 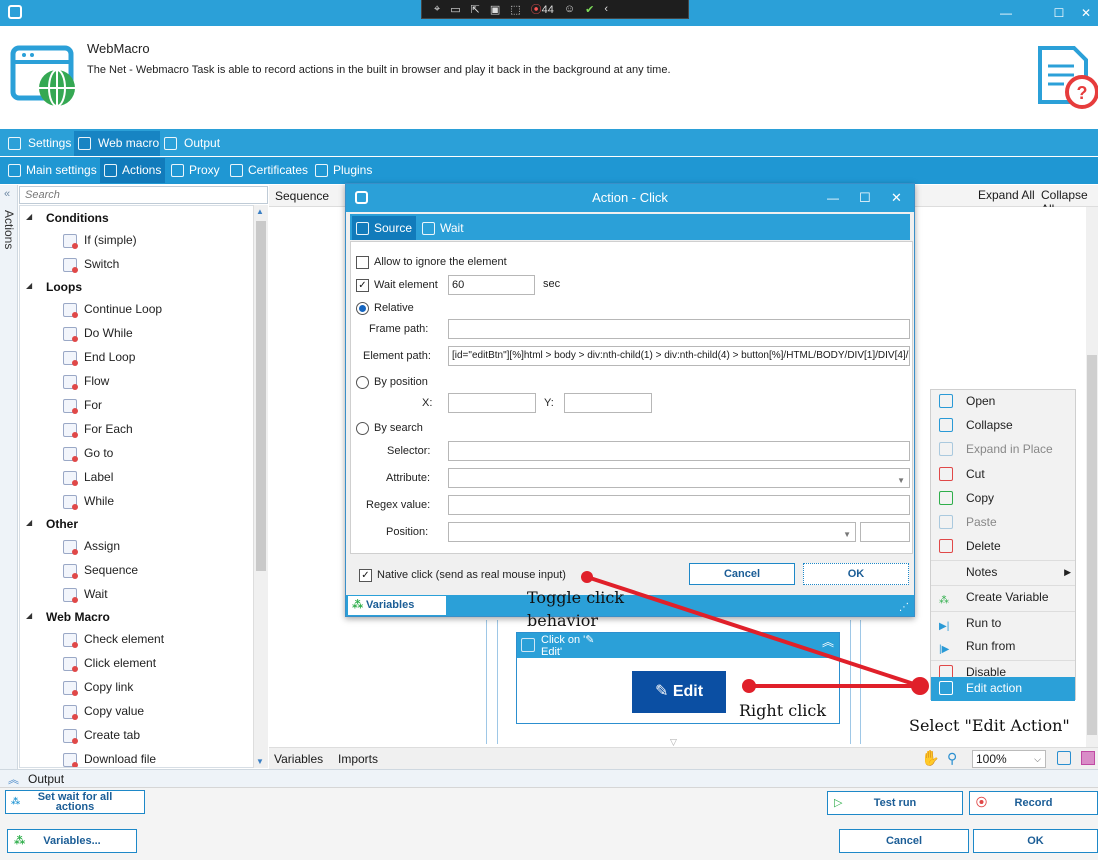 I want to click on annotation-arrow-toggle, so click(x=753, y=631).